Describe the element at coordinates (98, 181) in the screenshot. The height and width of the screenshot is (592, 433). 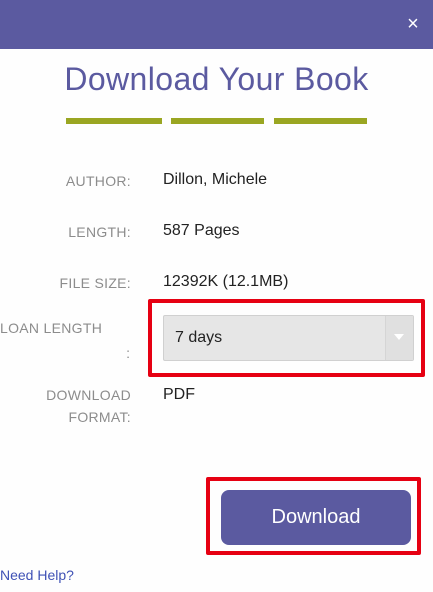
I see `author-label: AUTHOR:` at that location.